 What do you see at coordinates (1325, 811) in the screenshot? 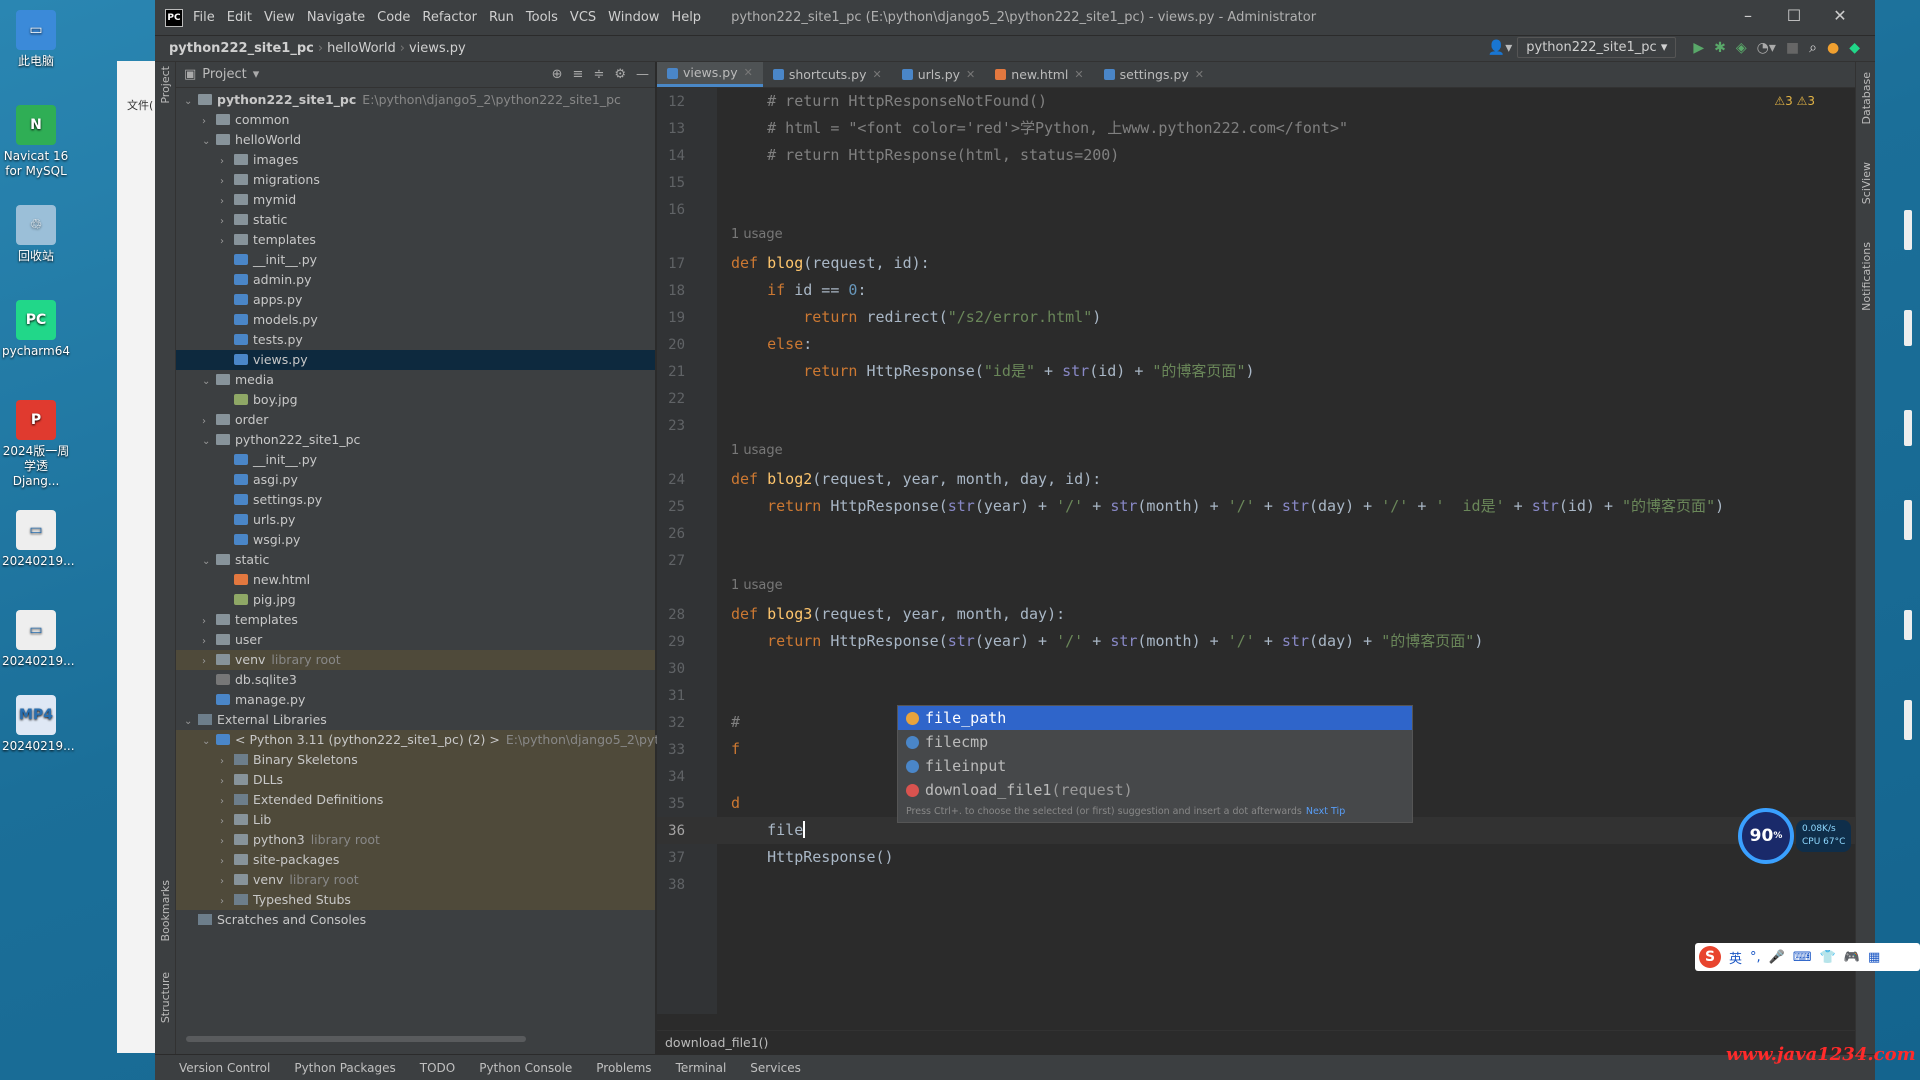
I see `next-tip-link: Next Tip` at bounding box center [1325, 811].